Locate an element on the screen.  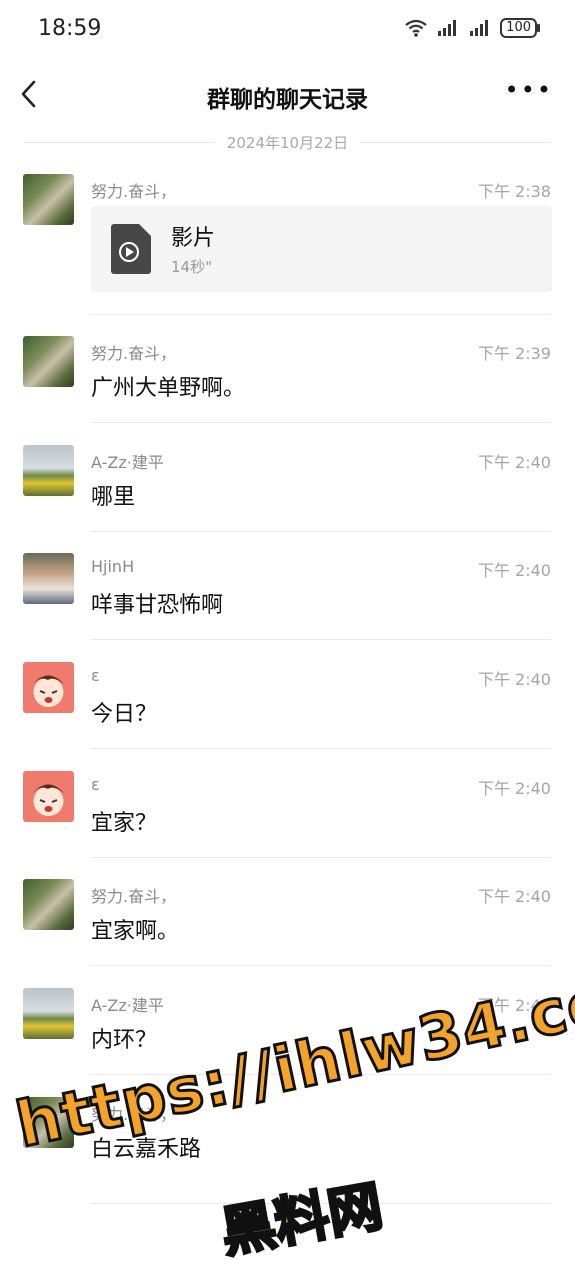
message-text: 白云嘉禾路 is located at coordinates (146, 1149).